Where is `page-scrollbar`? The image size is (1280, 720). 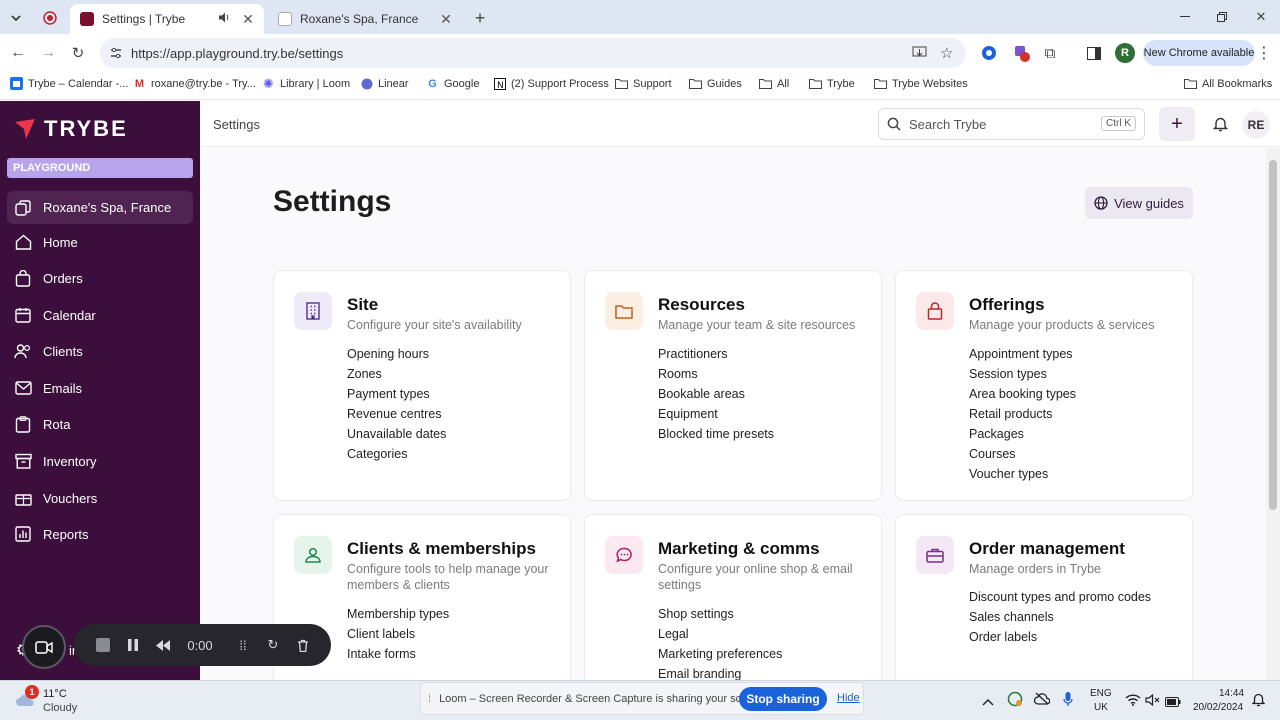 page-scrollbar is located at coordinates (1273, 414).